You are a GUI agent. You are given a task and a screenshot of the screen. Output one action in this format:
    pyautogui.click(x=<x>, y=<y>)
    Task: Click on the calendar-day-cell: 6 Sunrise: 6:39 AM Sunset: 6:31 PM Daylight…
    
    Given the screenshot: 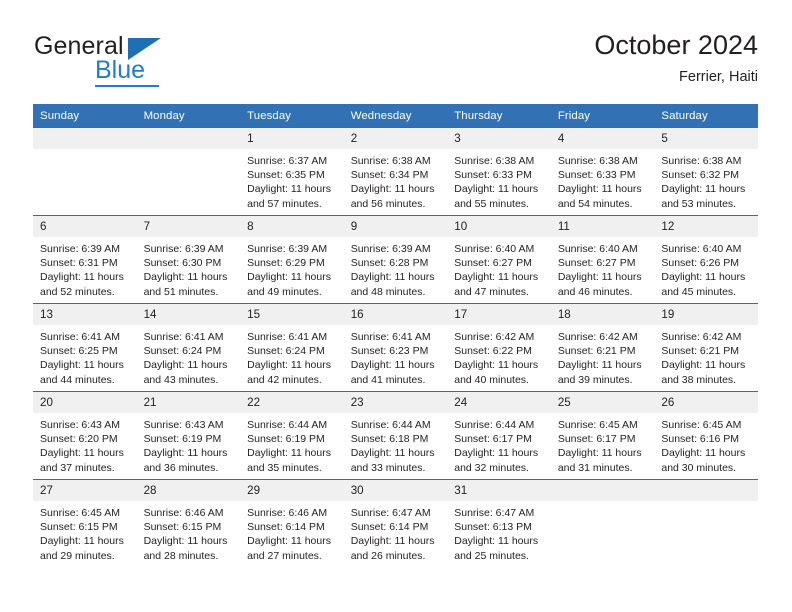 What is the action you would take?
    pyautogui.click(x=85, y=259)
    